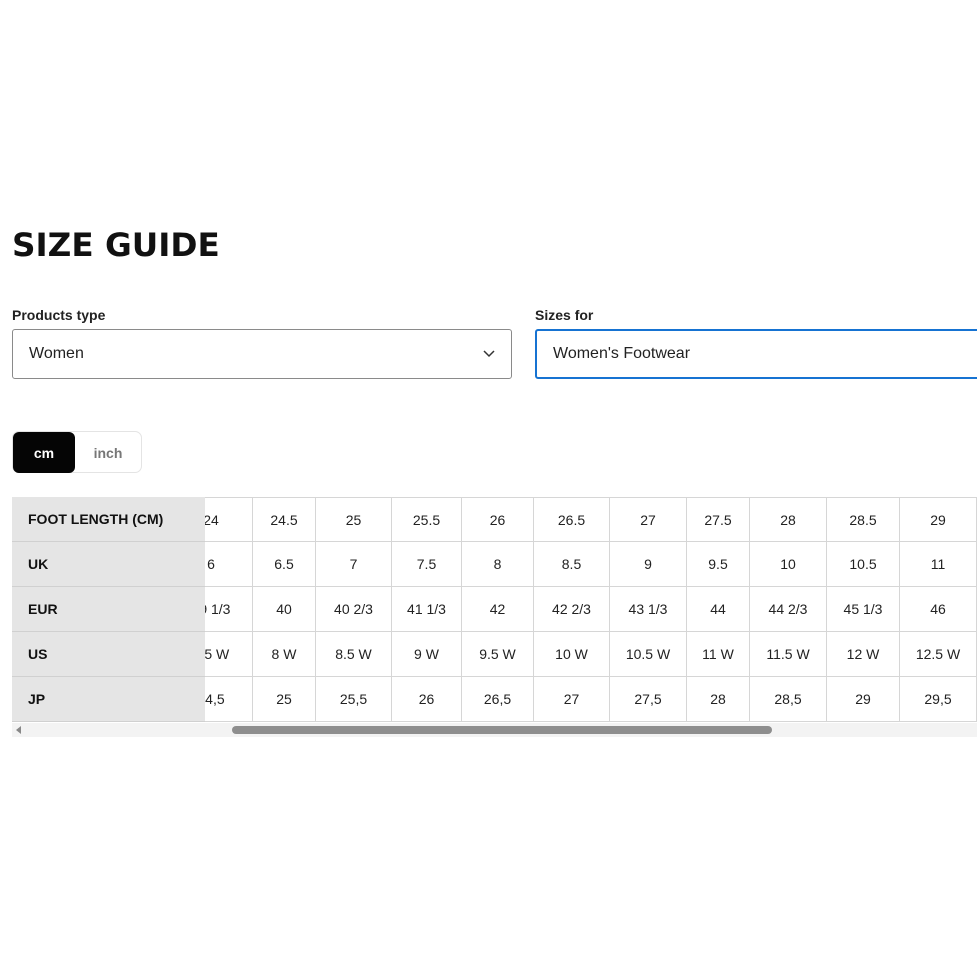  What do you see at coordinates (718, 564) in the screenshot?
I see `table-cell: 9.5` at bounding box center [718, 564].